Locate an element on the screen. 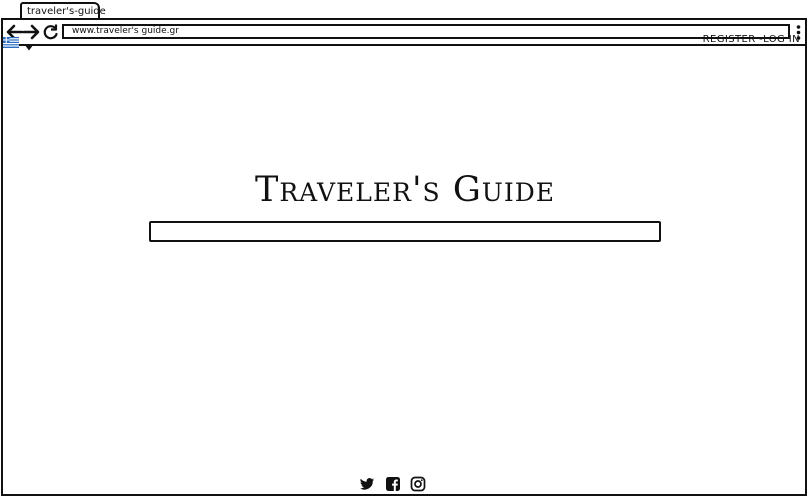 The width and height of the screenshot is (810, 500). reload-icon is located at coordinates (51, 32).